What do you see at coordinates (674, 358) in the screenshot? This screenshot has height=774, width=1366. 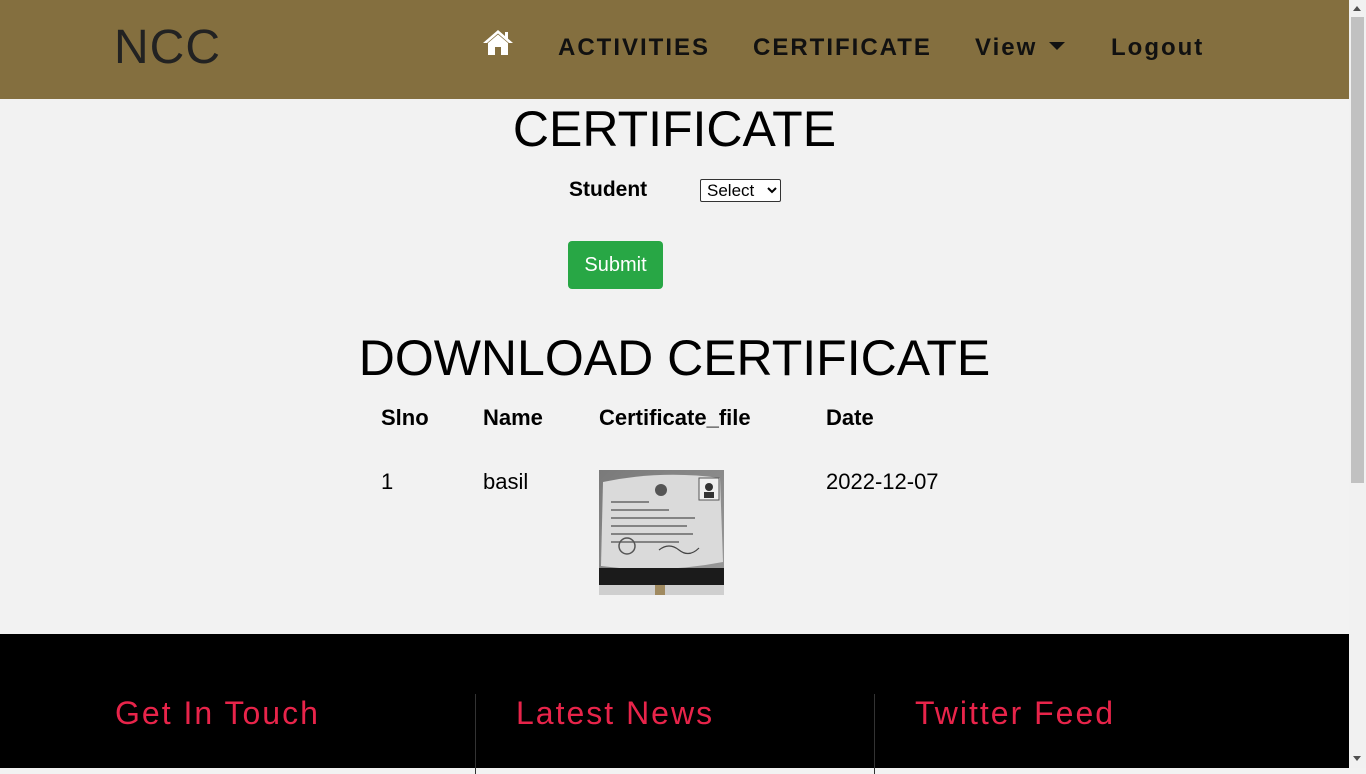 I see `download-certificate-title: DOWNLOAD CERTIFICATE` at bounding box center [674, 358].